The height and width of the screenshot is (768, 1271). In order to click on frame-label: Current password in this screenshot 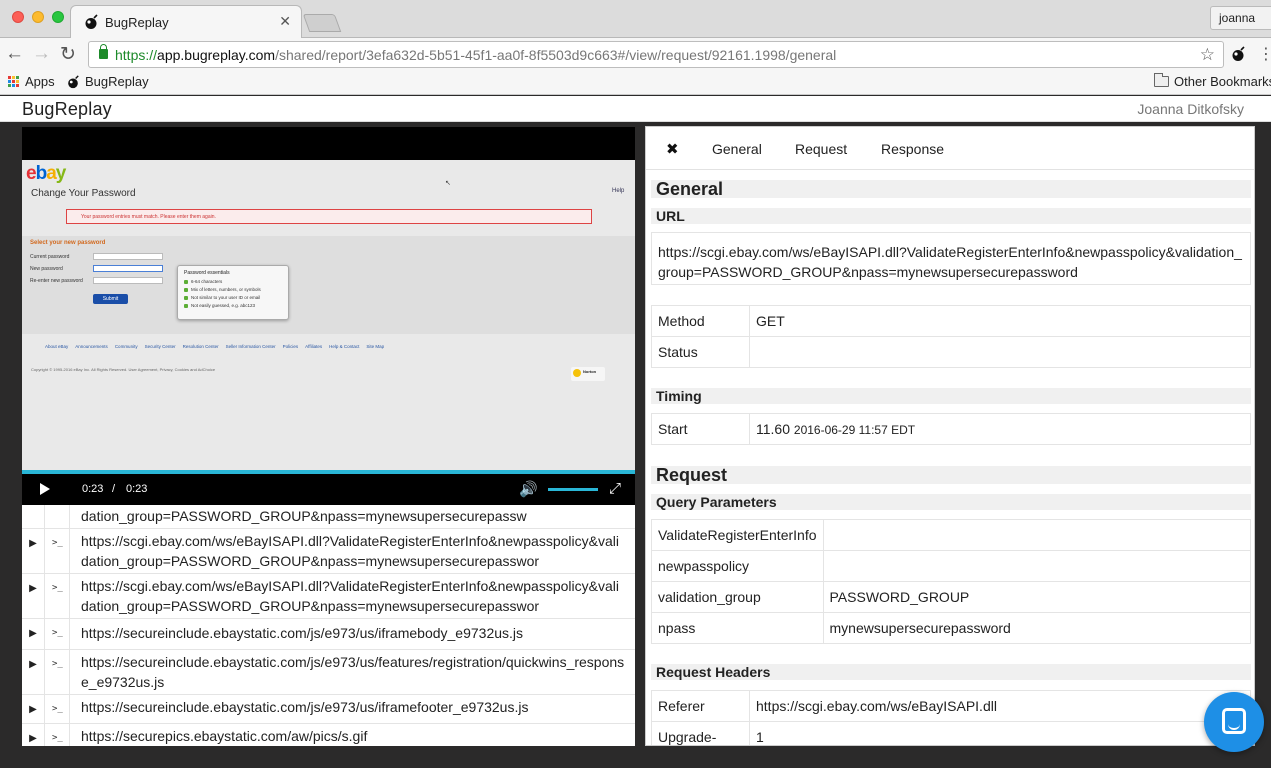, I will do `click(50, 257)`.